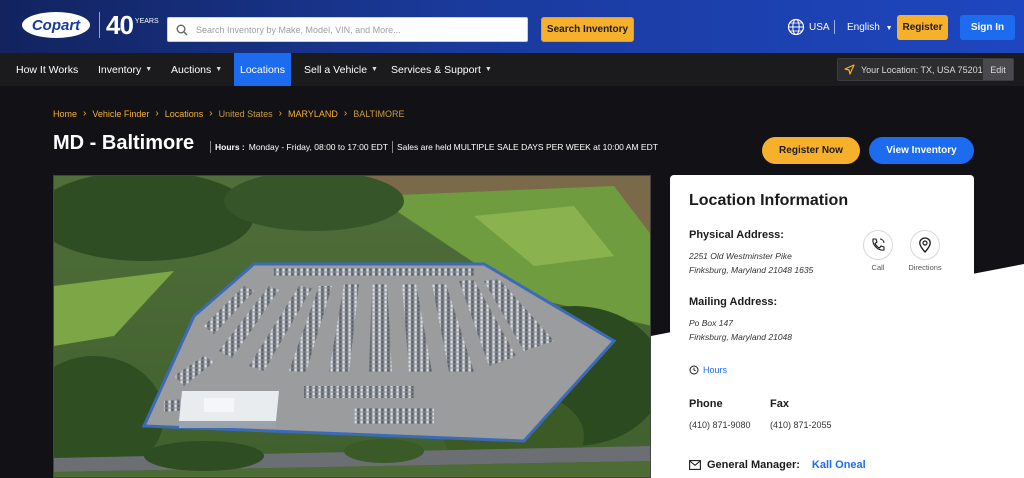 Image resolution: width=1024 pixels, height=478 pixels. What do you see at coordinates (587, 29) in the screenshot?
I see `search-inventory-button: Search Inventory` at bounding box center [587, 29].